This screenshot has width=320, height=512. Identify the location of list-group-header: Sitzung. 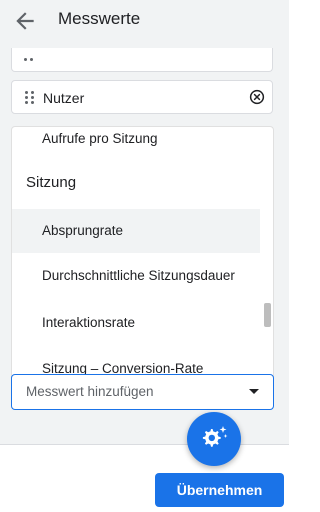
(51, 182).